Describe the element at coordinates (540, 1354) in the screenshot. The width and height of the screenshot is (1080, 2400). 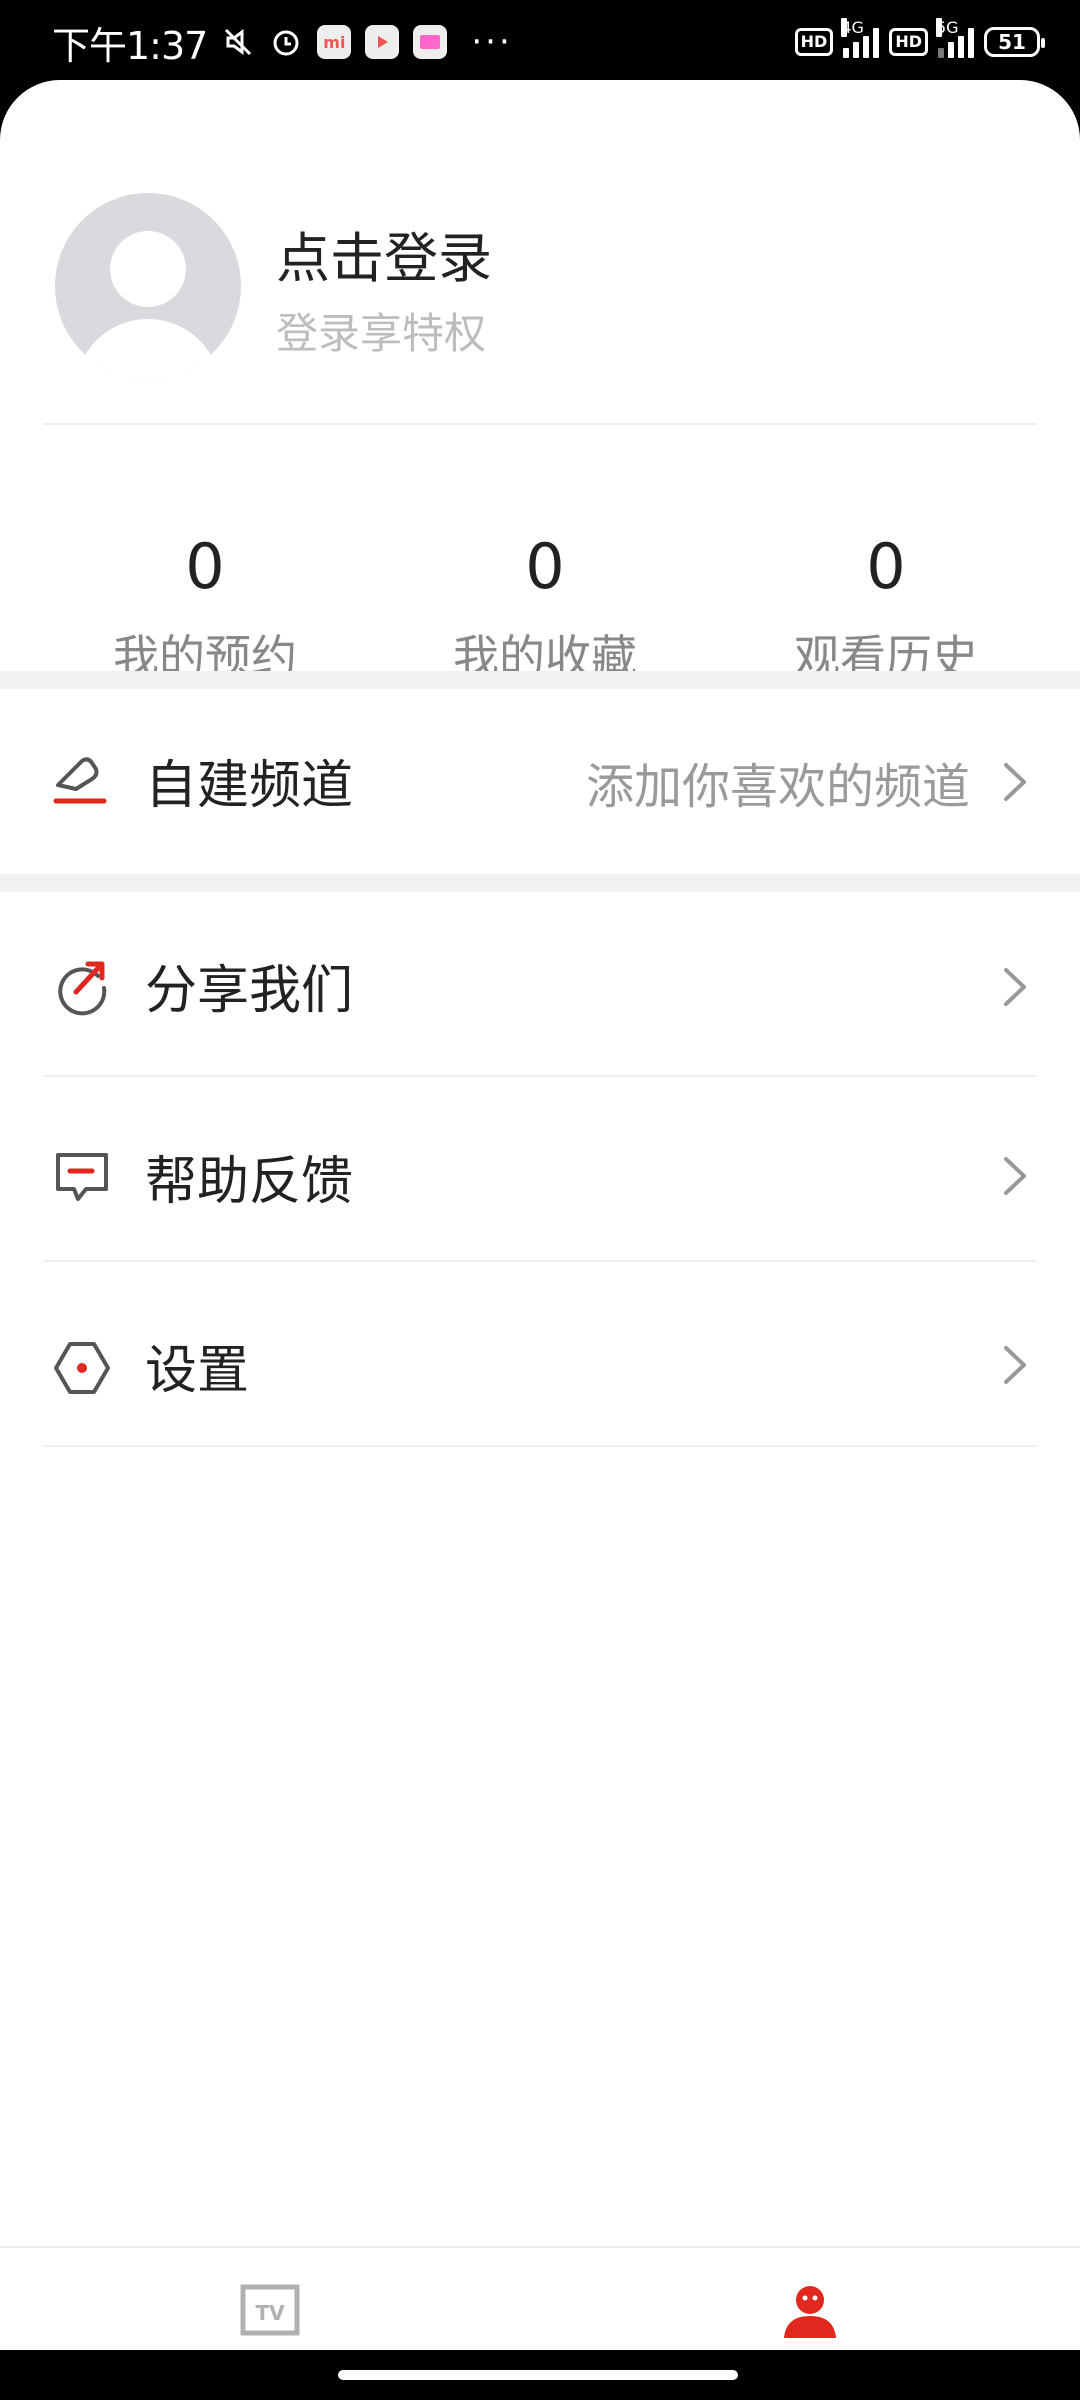
I see `menu-settings: 设置` at that location.